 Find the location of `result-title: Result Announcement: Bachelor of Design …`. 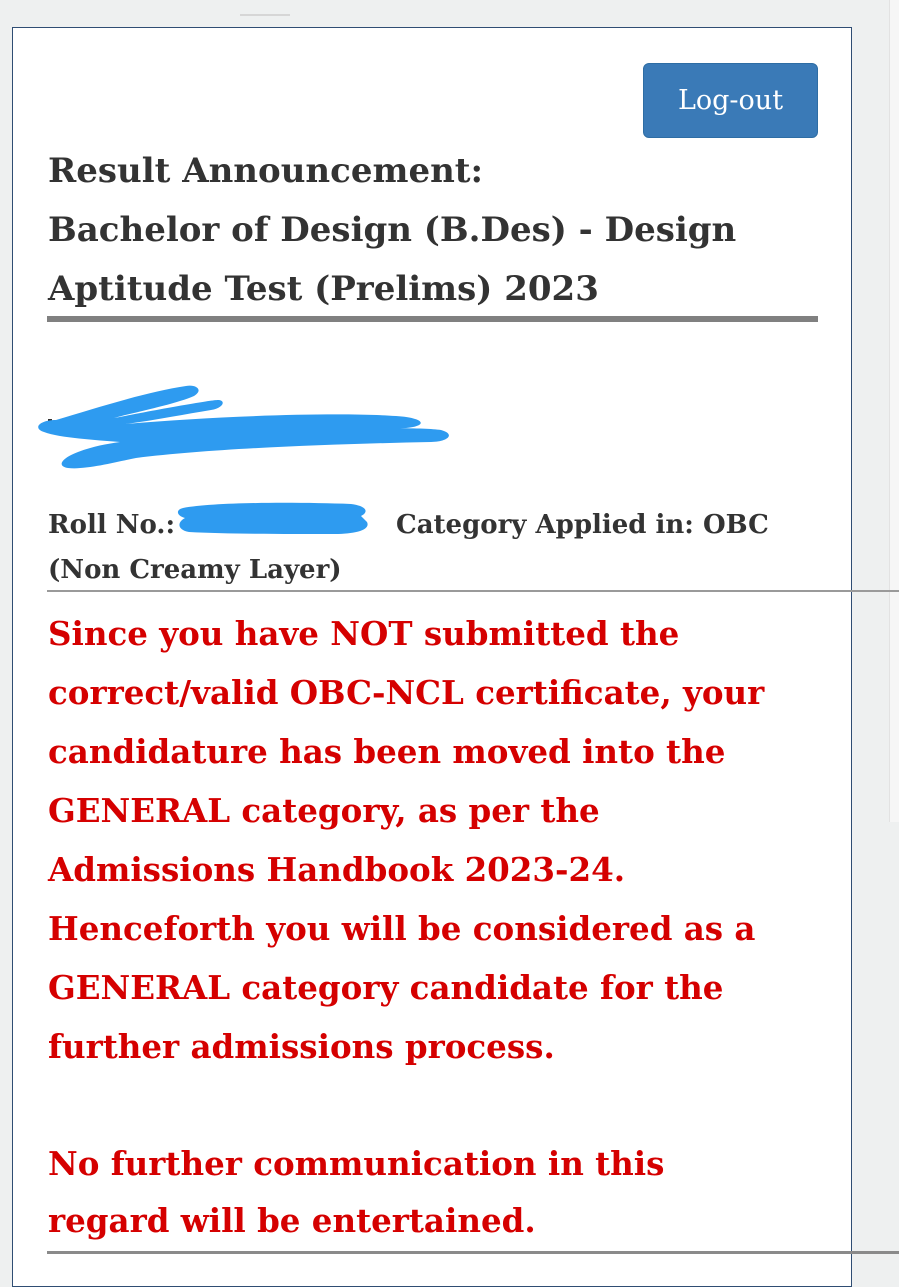

result-title: Result Announcement: Bachelor of Design … is located at coordinates (438, 230).